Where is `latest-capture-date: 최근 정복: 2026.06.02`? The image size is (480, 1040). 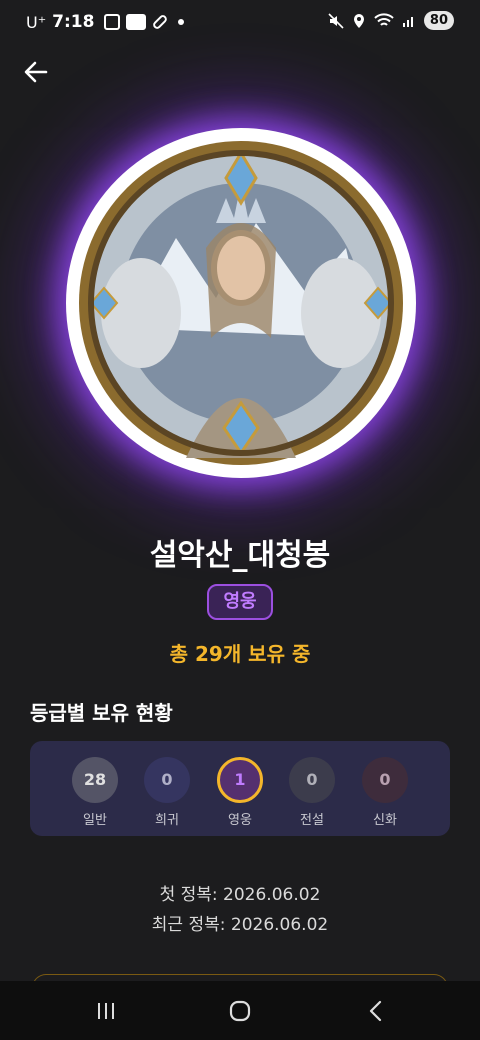 latest-capture-date: 최근 정복: 2026.06.02 is located at coordinates (240, 925).